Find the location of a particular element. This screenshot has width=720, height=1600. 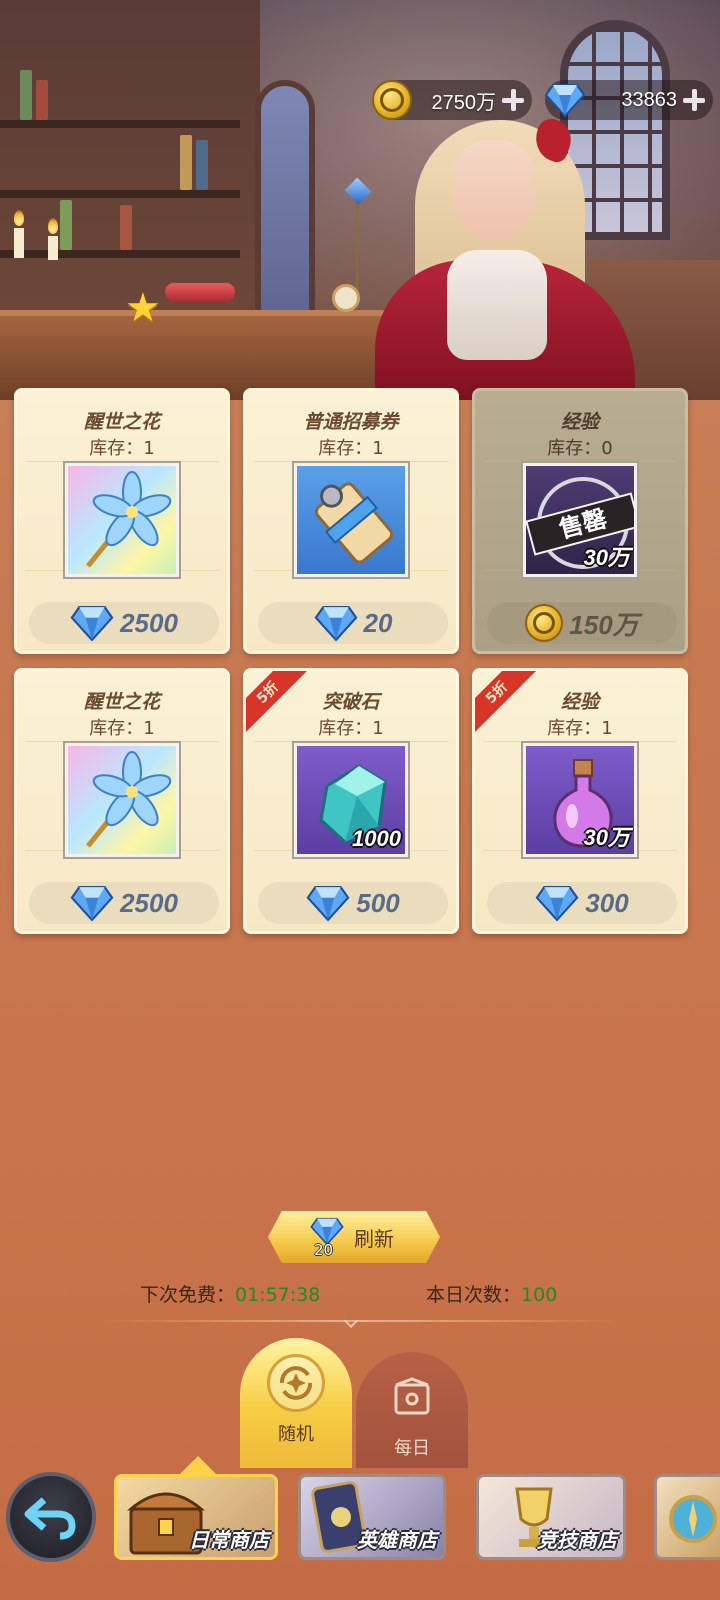

store-label: 英雄商店 is located at coordinates (397, 1540).